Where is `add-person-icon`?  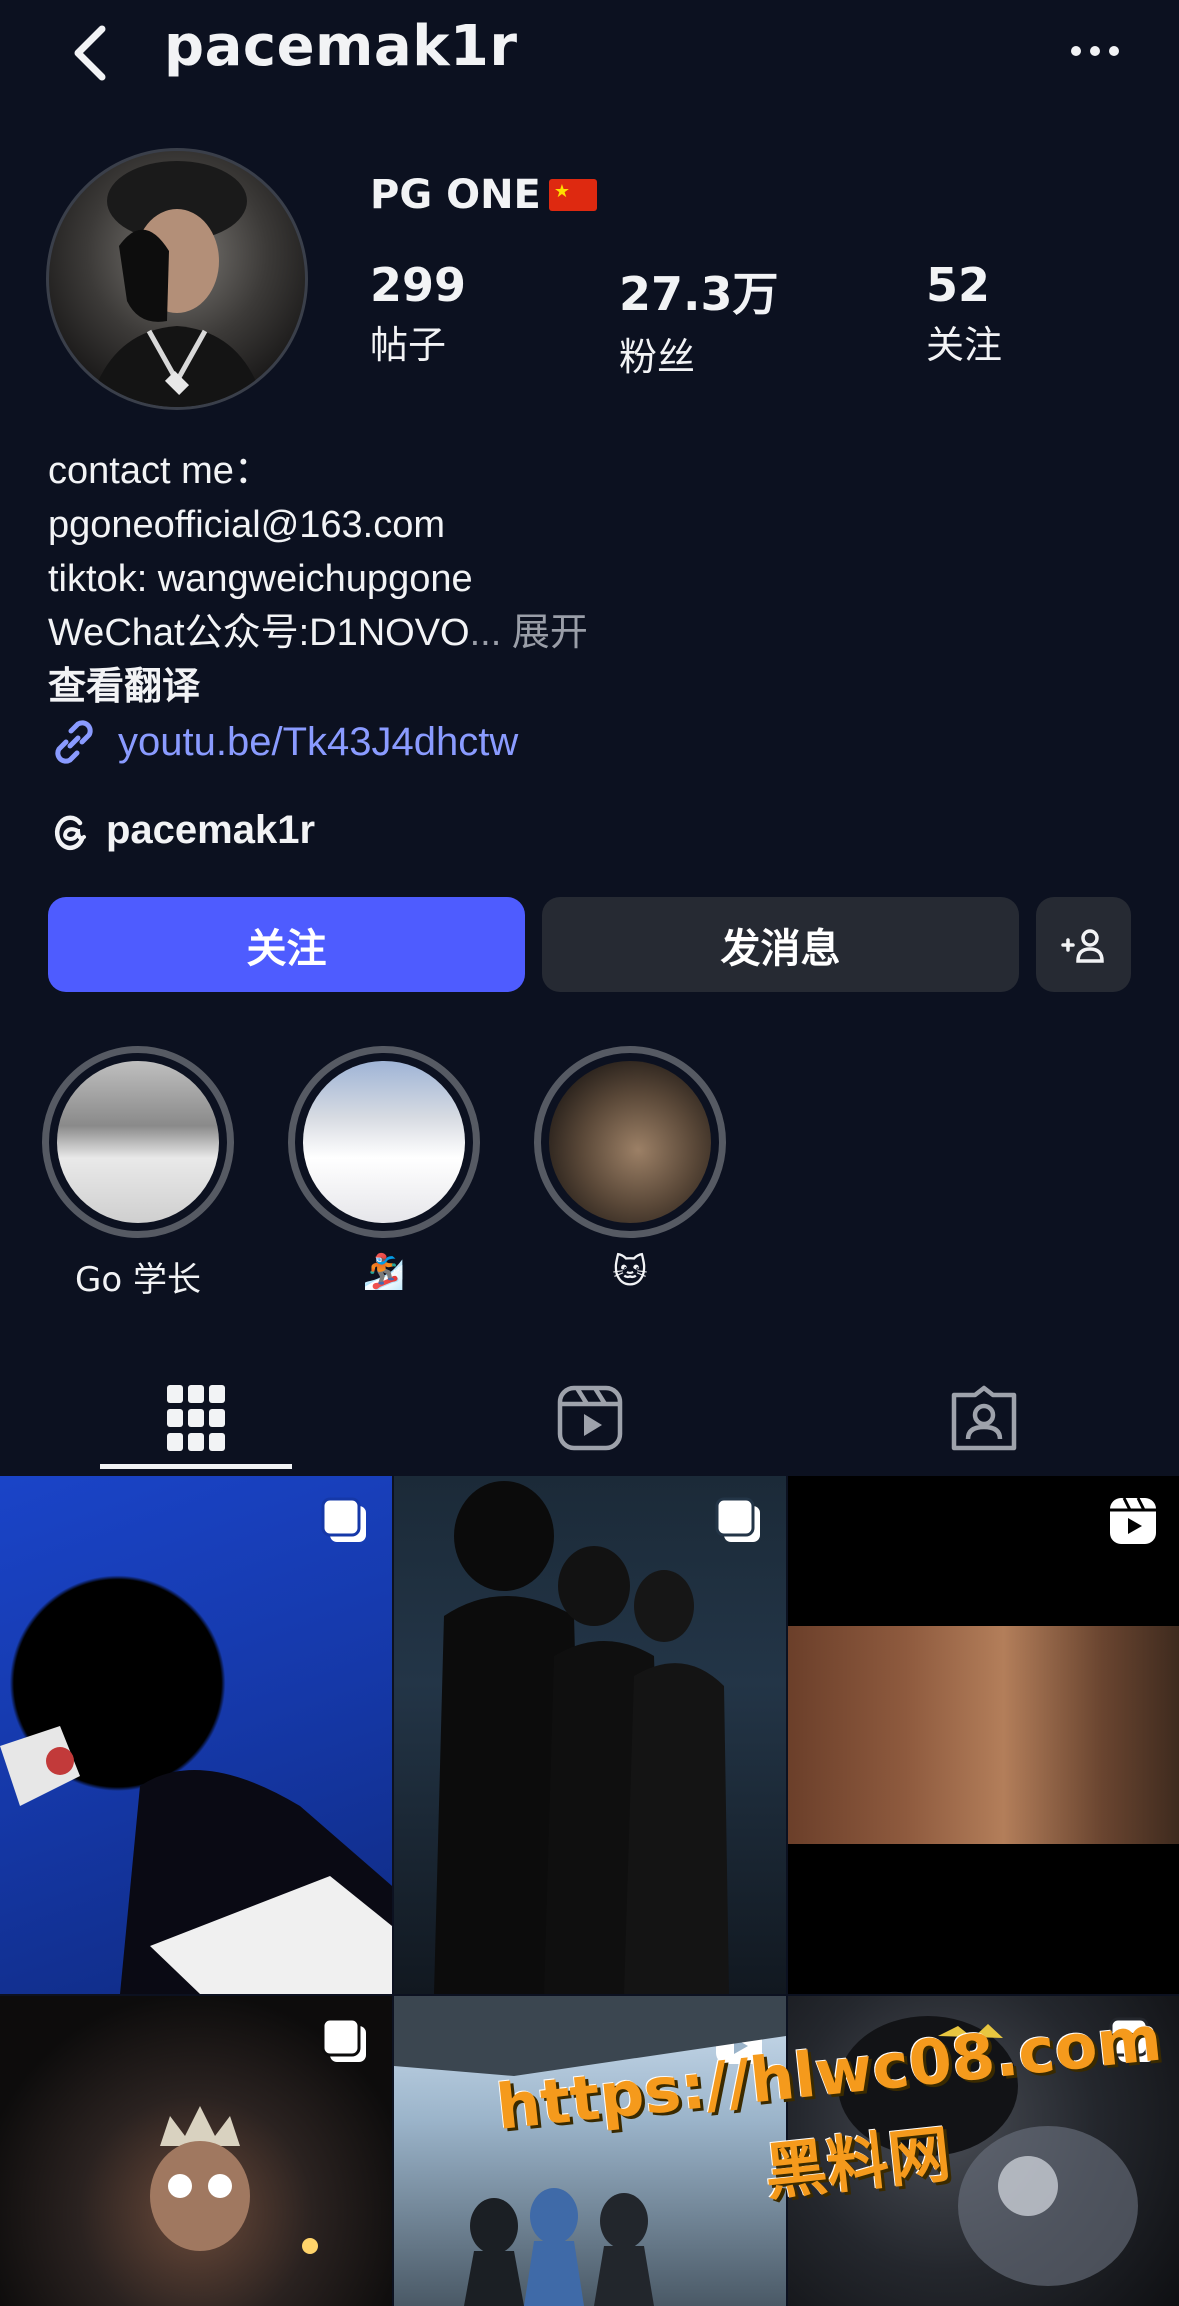 add-person-icon is located at coordinates (1082, 945).